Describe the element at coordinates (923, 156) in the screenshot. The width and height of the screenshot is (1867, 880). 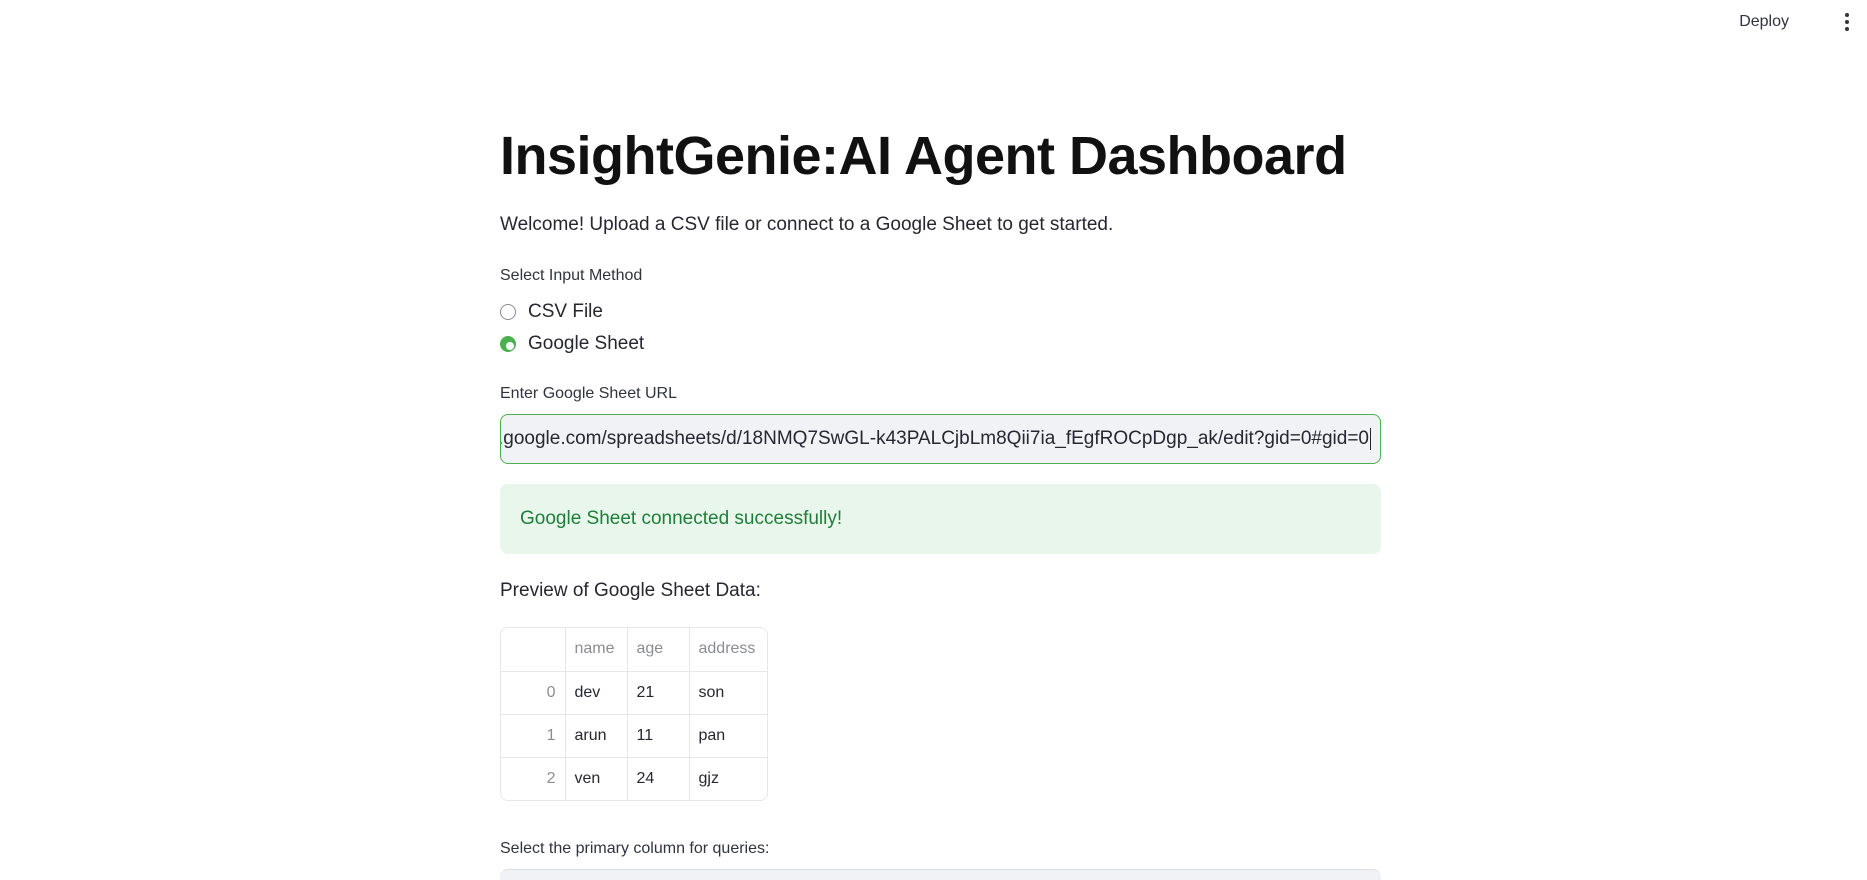
I see `page-title: InsightGenie:AI Agent Dashboard` at that location.